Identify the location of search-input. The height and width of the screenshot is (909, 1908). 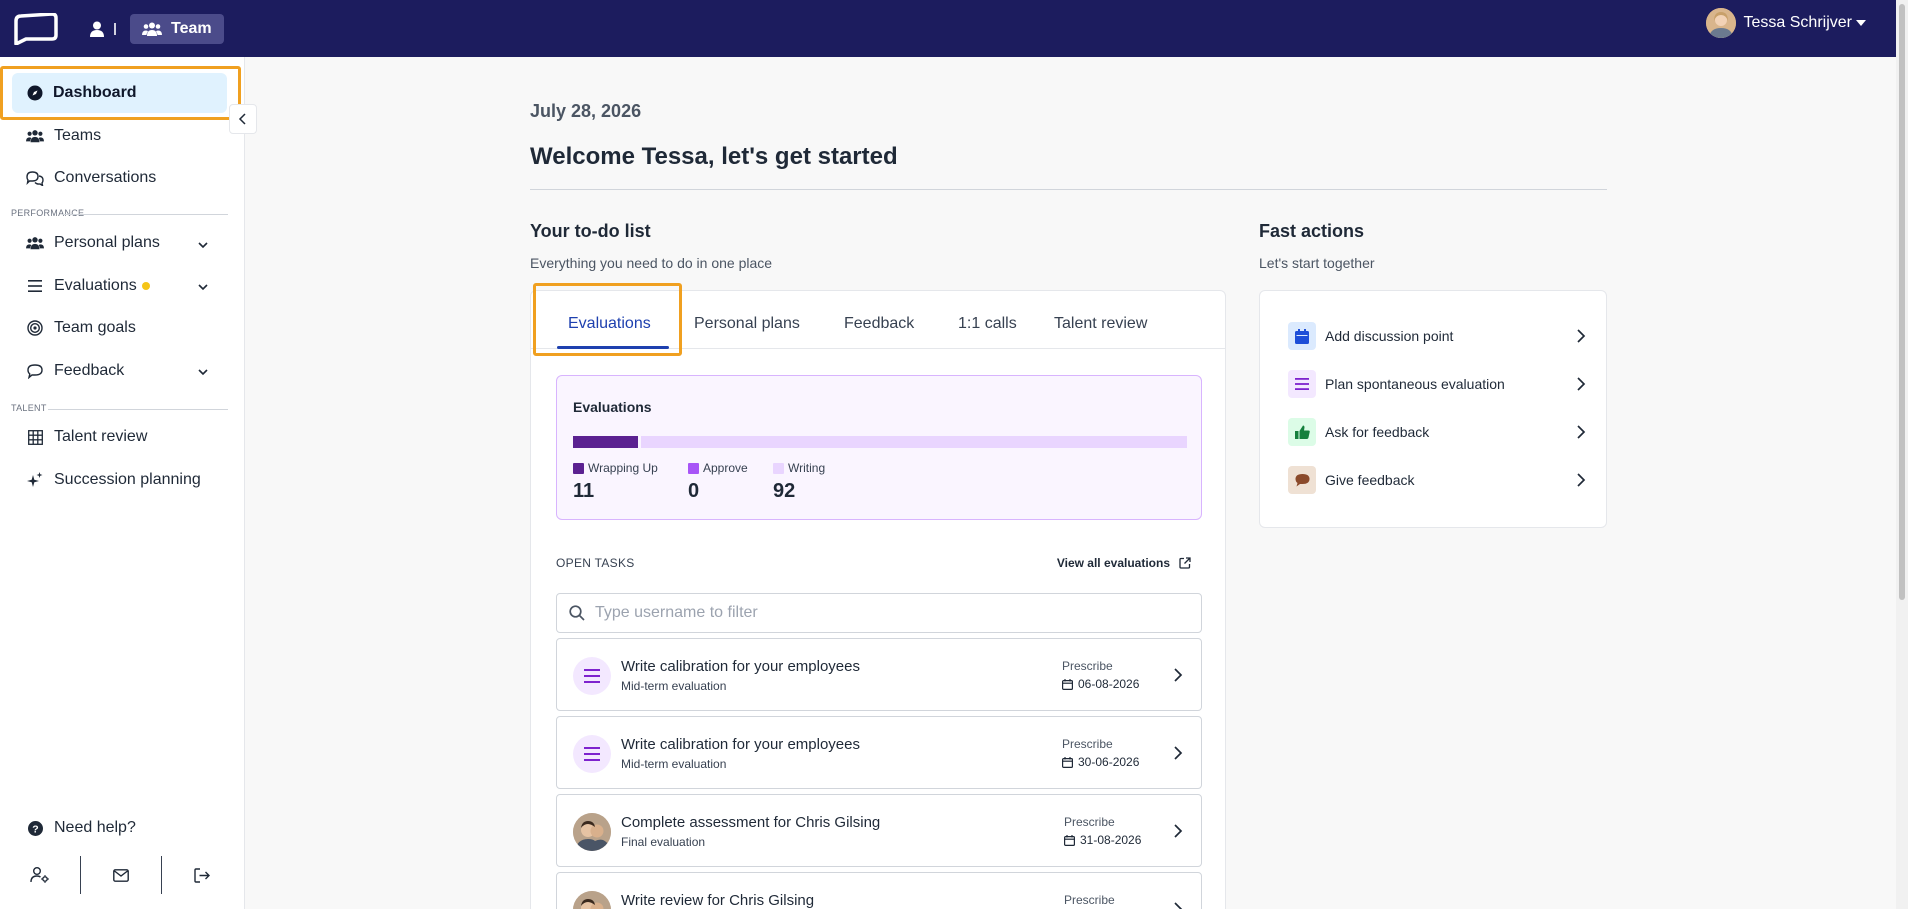
(875, 613).